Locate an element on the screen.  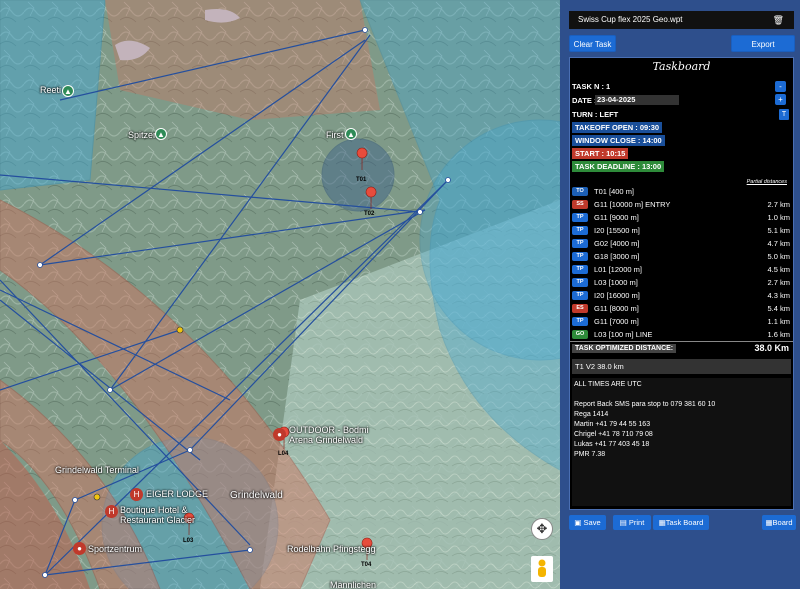
turnpoint-row: SS G11 [10000 m] ENTRY 2.7 km is located at coordinates (682, 205).